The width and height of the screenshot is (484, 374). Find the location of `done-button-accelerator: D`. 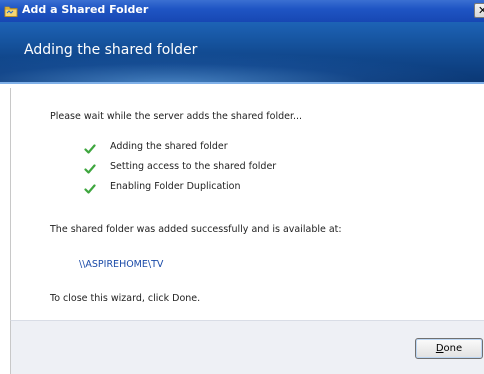

done-button-accelerator: D is located at coordinates (439, 348).